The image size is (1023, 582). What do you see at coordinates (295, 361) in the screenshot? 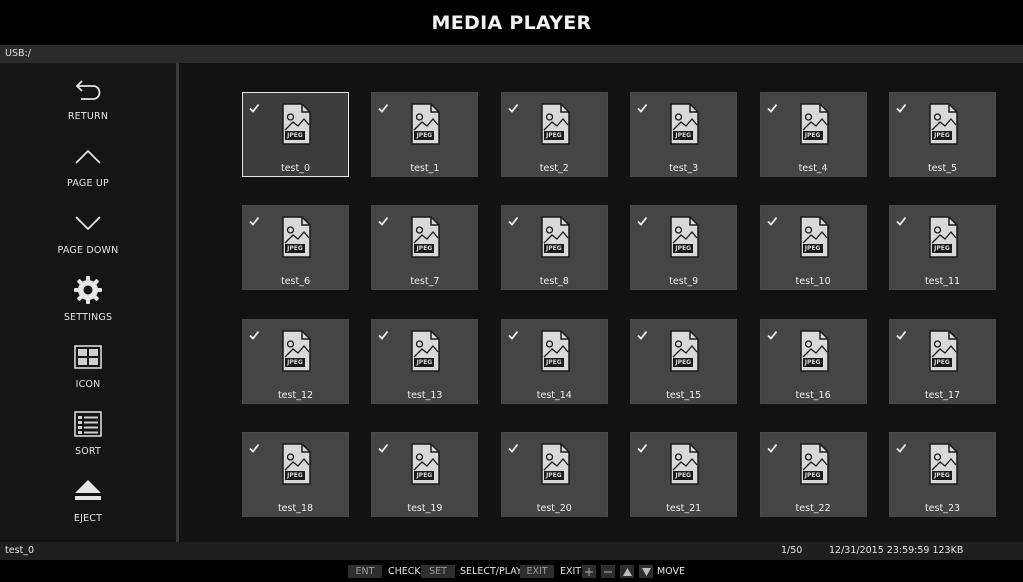
I see `file-tile: JPEG test_12` at bounding box center [295, 361].